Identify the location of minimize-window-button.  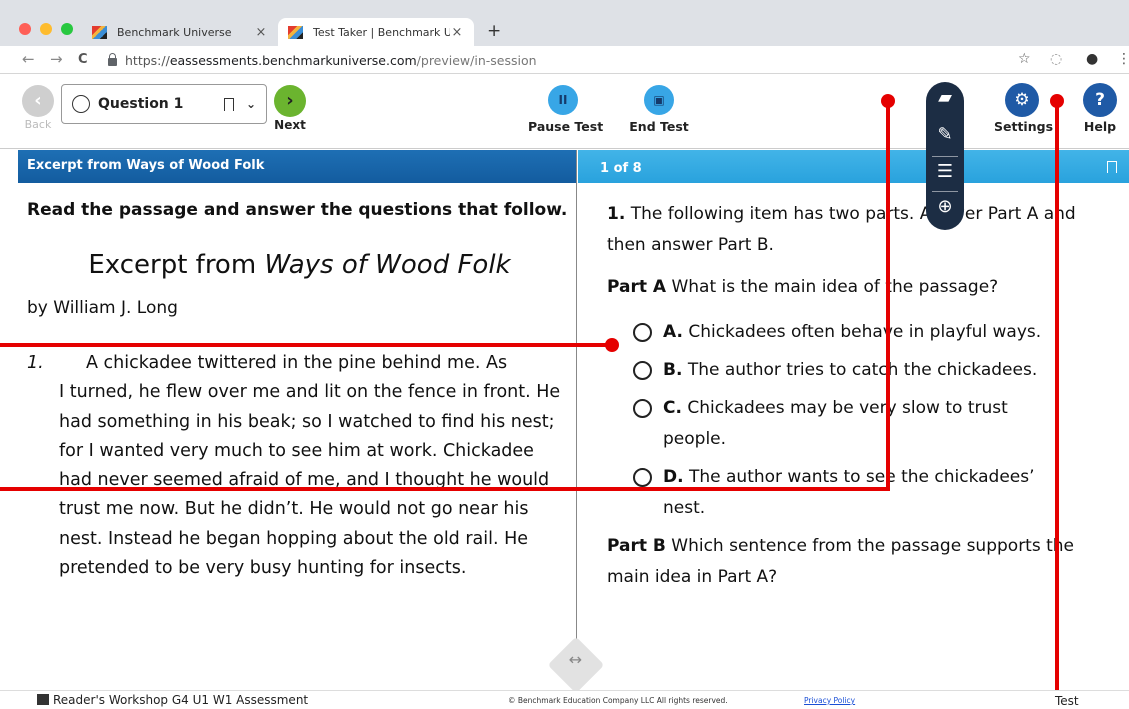
(46, 29).